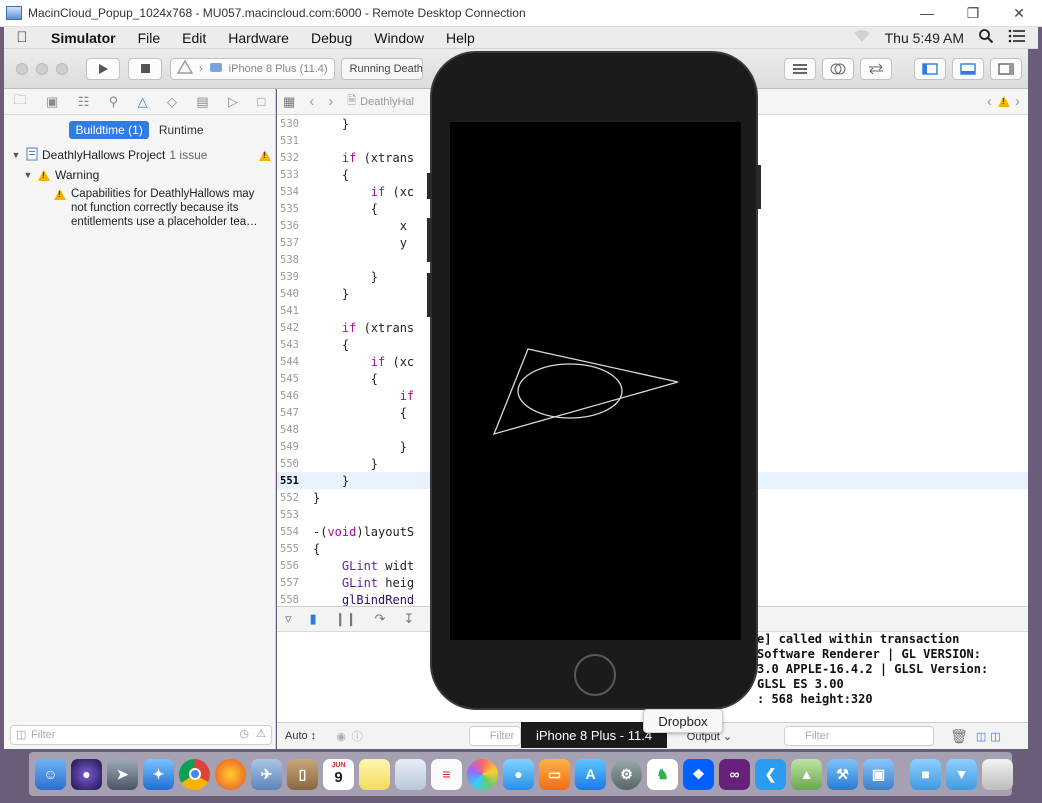 Image resolution: width=1042 pixels, height=803 pixels. What do you see at coordinates (313, 619) in the screenshot?
I see `breakpoints-toggle-icon: ▮` at bounding box center [313, 619].